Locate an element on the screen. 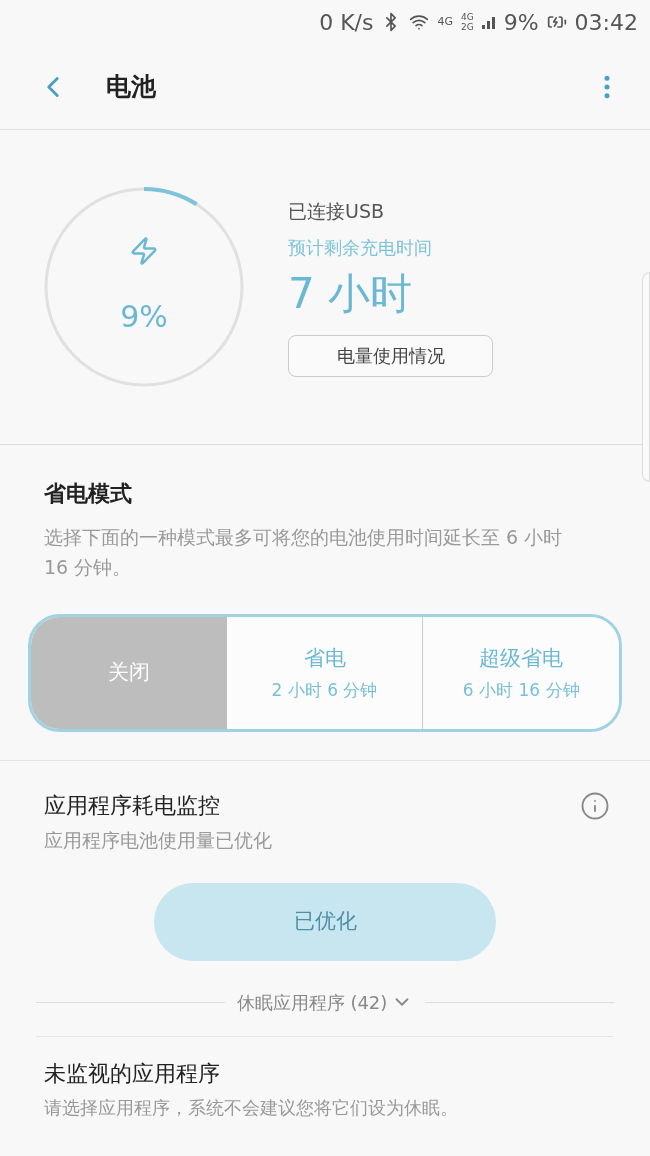 This screenshot has width=650, height=1156. signal-icon is located at coordinates (488, 22).